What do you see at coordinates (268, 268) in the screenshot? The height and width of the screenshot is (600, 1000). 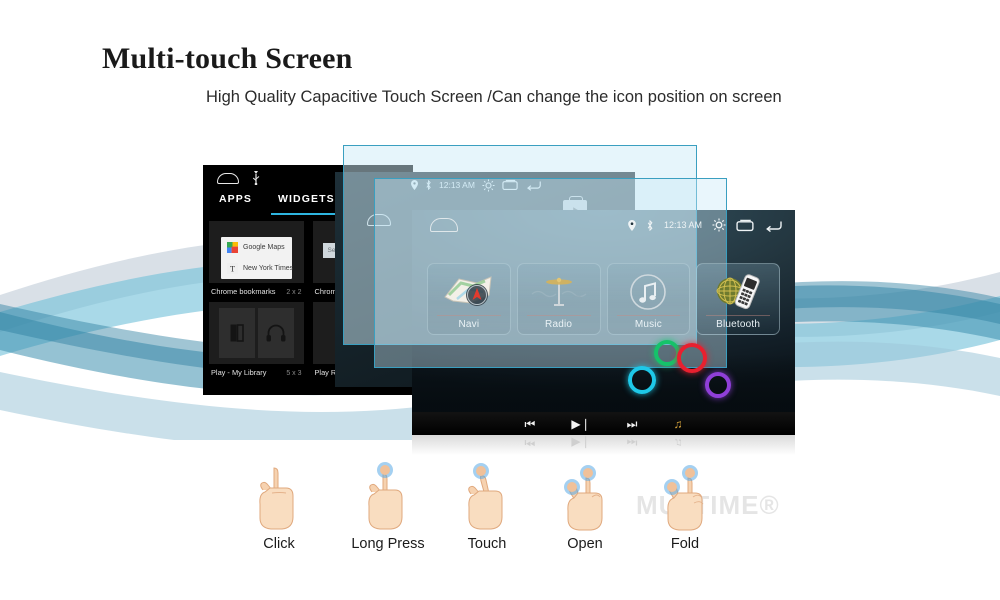 I see `bookmark-label: New York Times` at bounding box center [268, 268].